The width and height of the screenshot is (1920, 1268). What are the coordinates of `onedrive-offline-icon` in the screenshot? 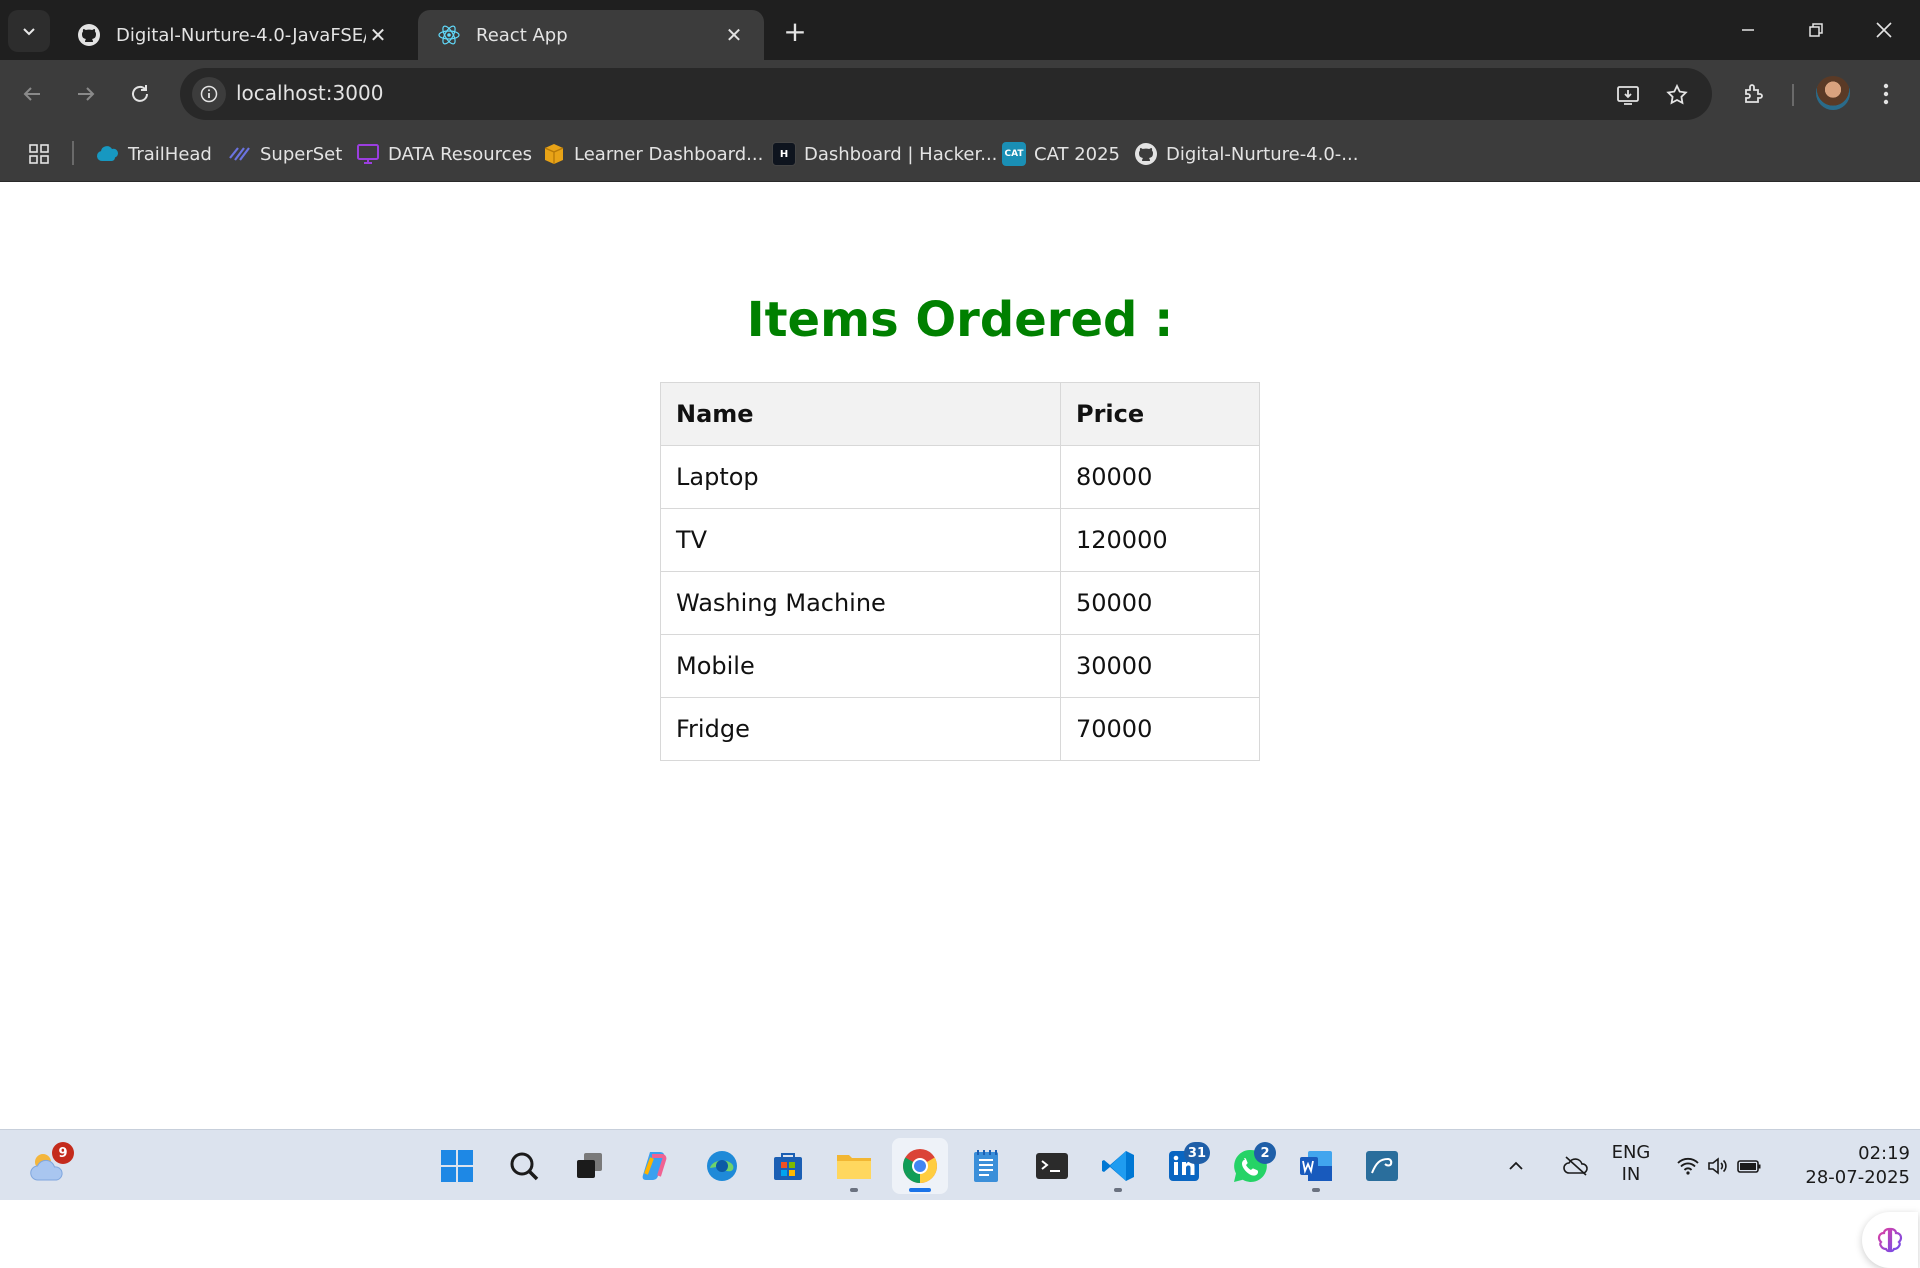 It's located at (1575, 1166).